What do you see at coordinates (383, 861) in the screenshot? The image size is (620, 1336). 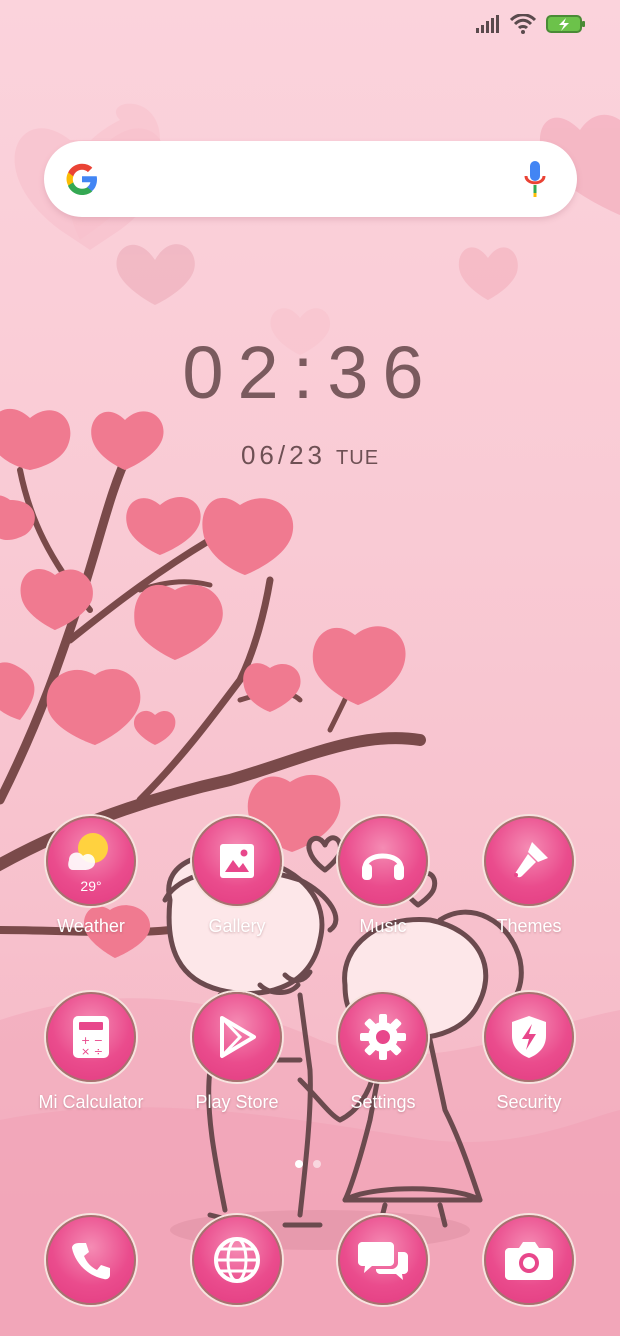 I see `headphones-icon` at bounding box center [383, 861].